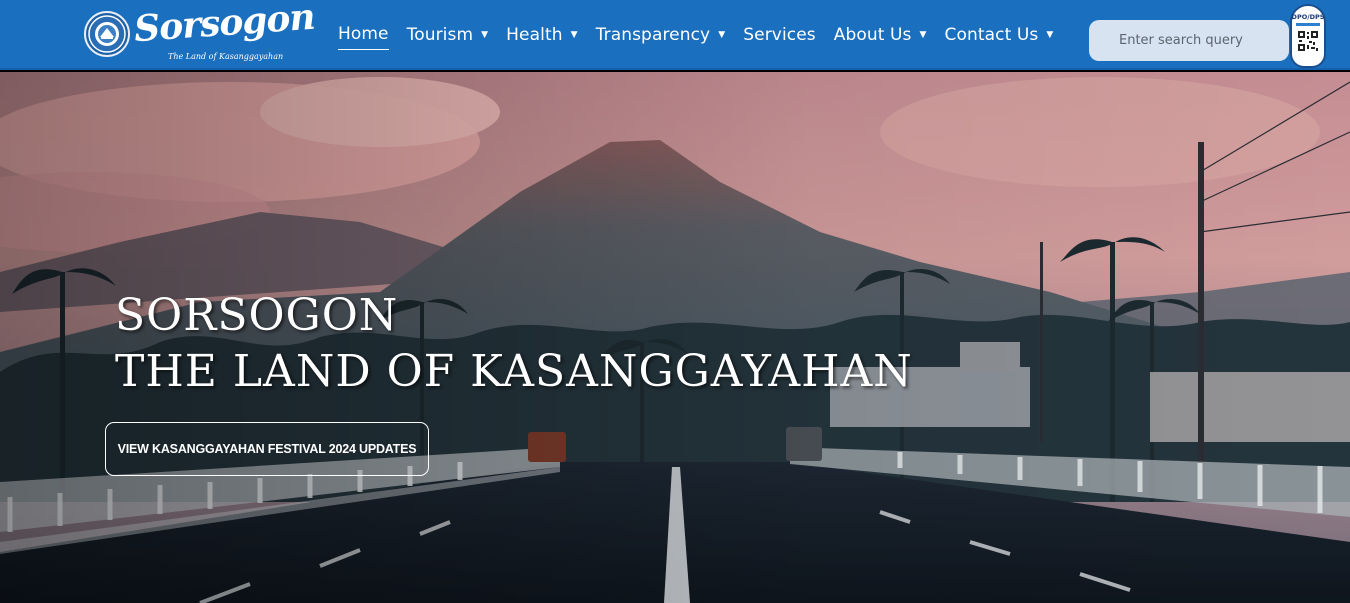 This screenshot has width=1350, height=603. I want to click on nav-label: Contact Us, so click(991, 35).